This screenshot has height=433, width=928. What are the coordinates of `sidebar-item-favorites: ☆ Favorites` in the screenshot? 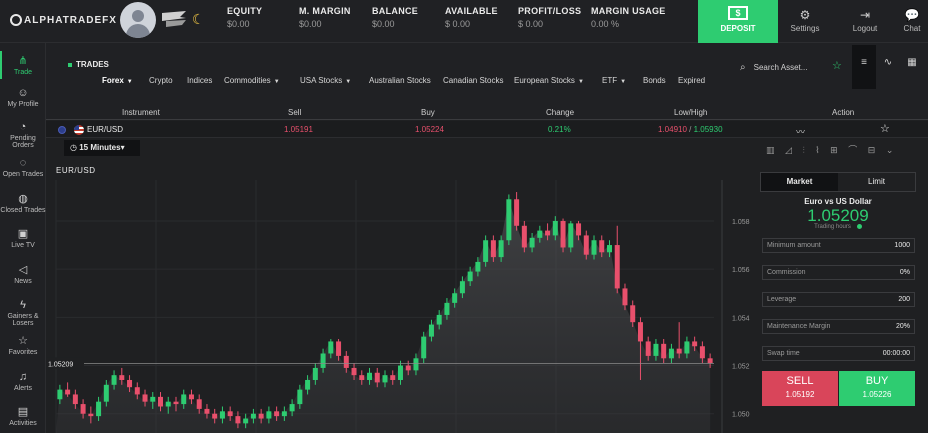 It's located at (23, 345).